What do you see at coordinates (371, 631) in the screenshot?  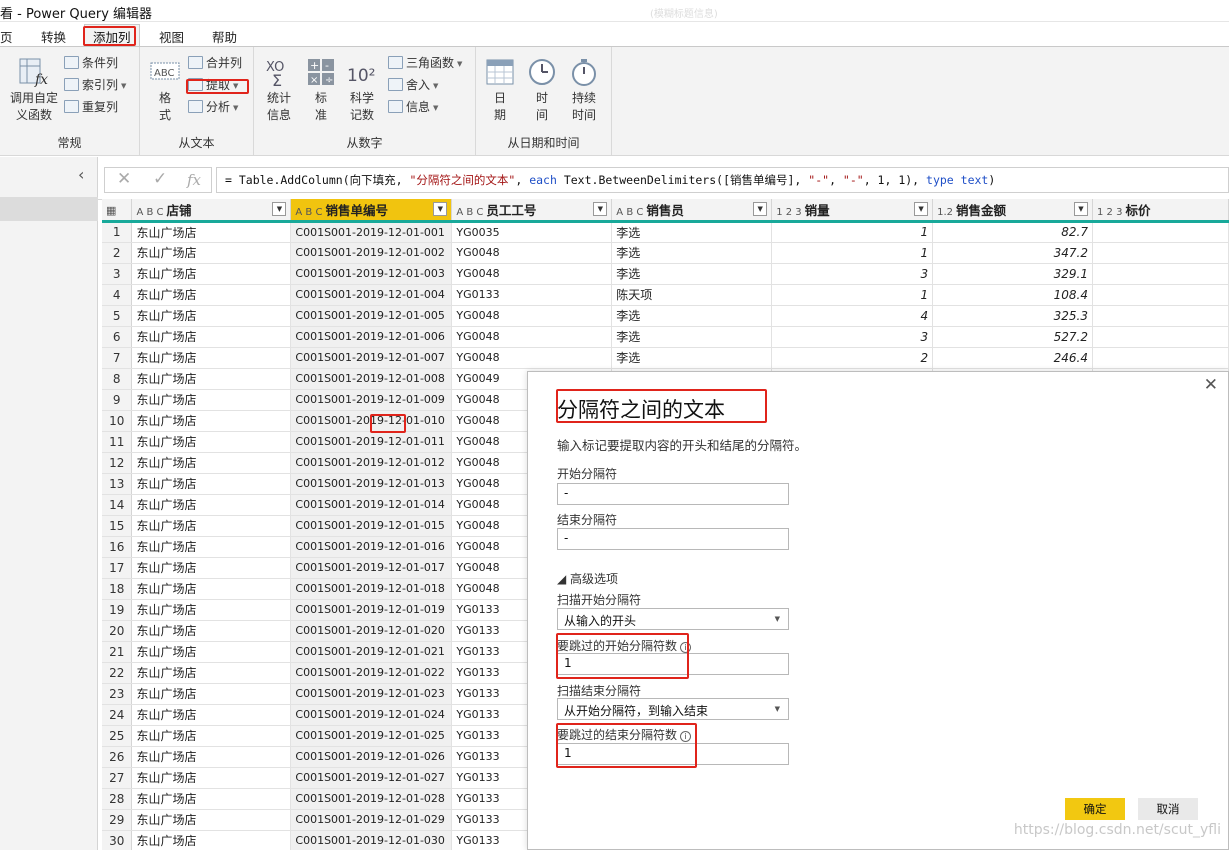 I see `table-cell: C001S001-2019-12-01-020` at bounding box center [371, 631].